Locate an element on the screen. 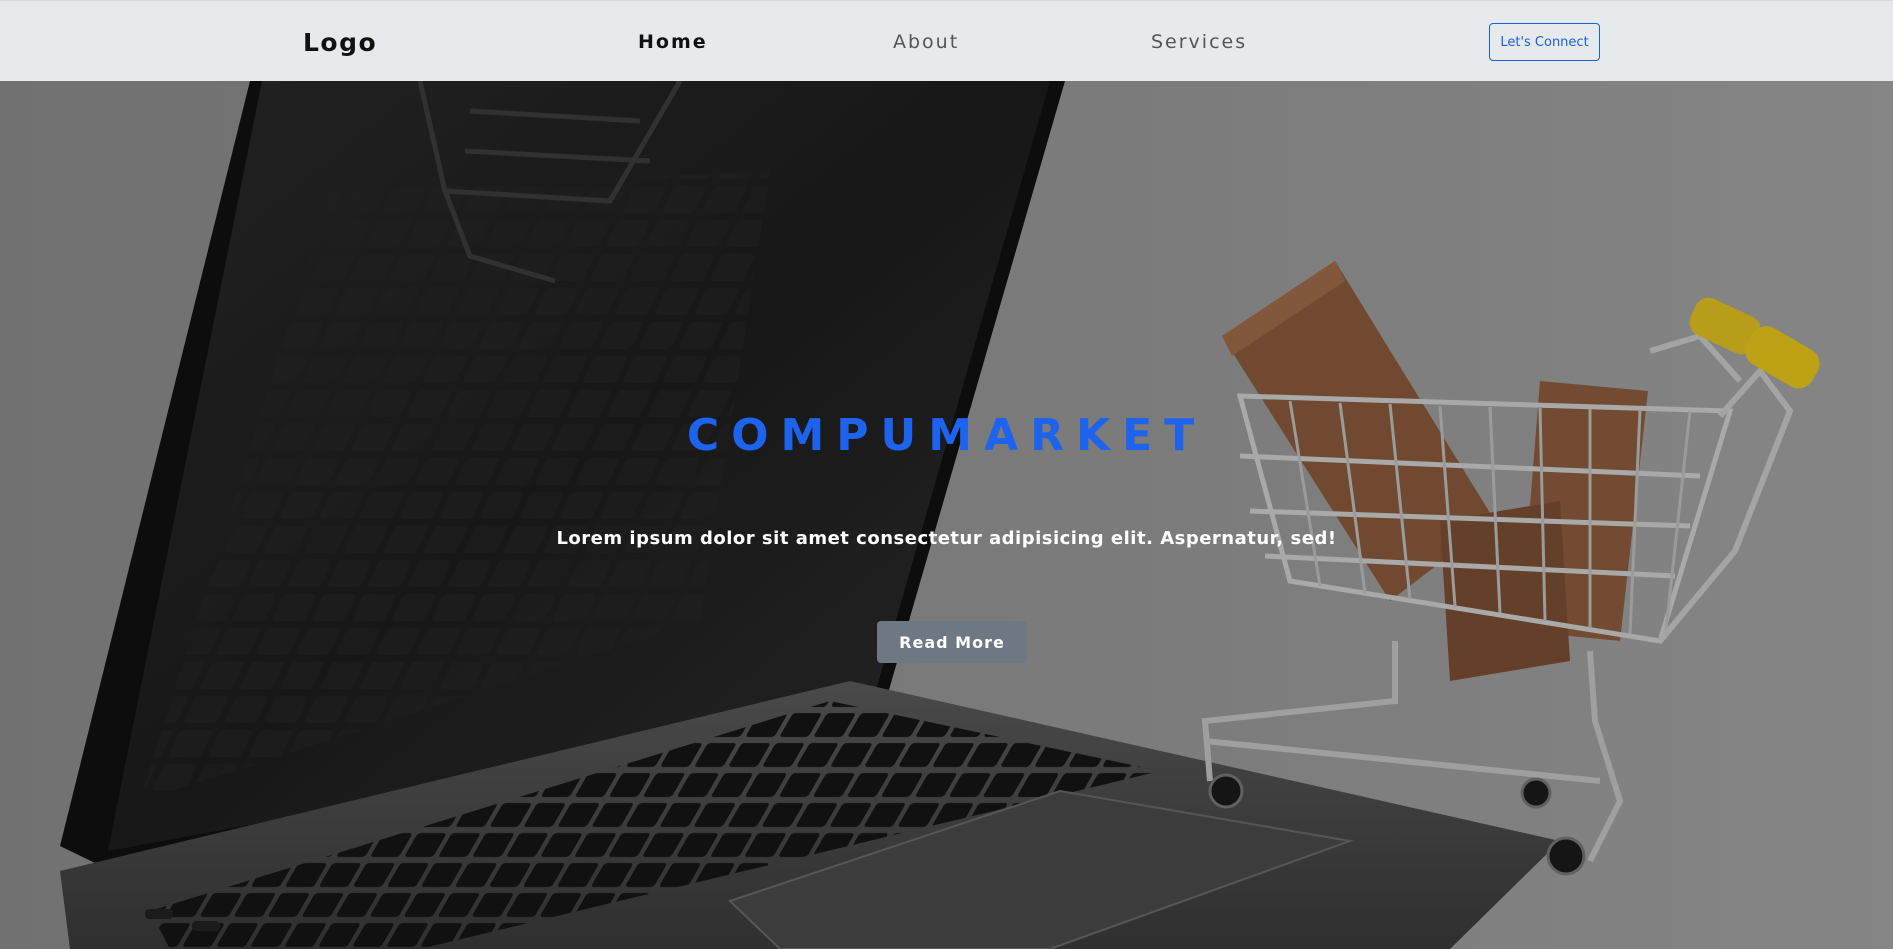 The height and width of the screenshot is (949, 1893). lets-connect-button: Let's Connect is located at coordinates (1544, 42).